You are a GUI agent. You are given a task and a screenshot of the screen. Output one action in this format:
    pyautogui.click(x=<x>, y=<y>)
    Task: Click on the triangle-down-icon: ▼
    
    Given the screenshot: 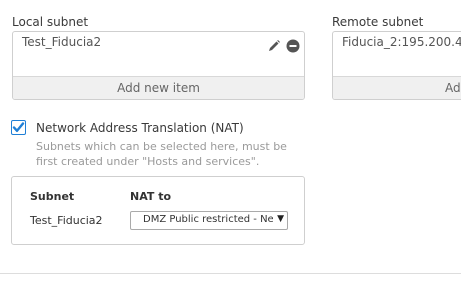 What is the action you would take?
    pyautogui.click(x=280, y=219)
    